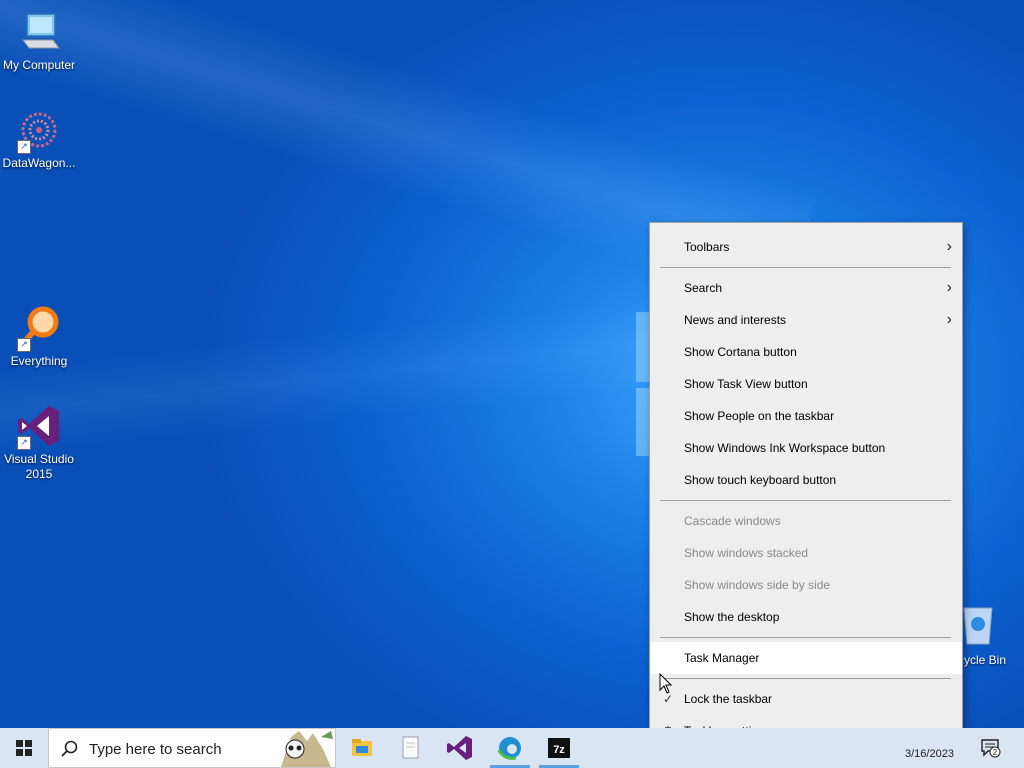  I want to click on menu-item-show-people: Show People on the taskbar, so click(806, 416).